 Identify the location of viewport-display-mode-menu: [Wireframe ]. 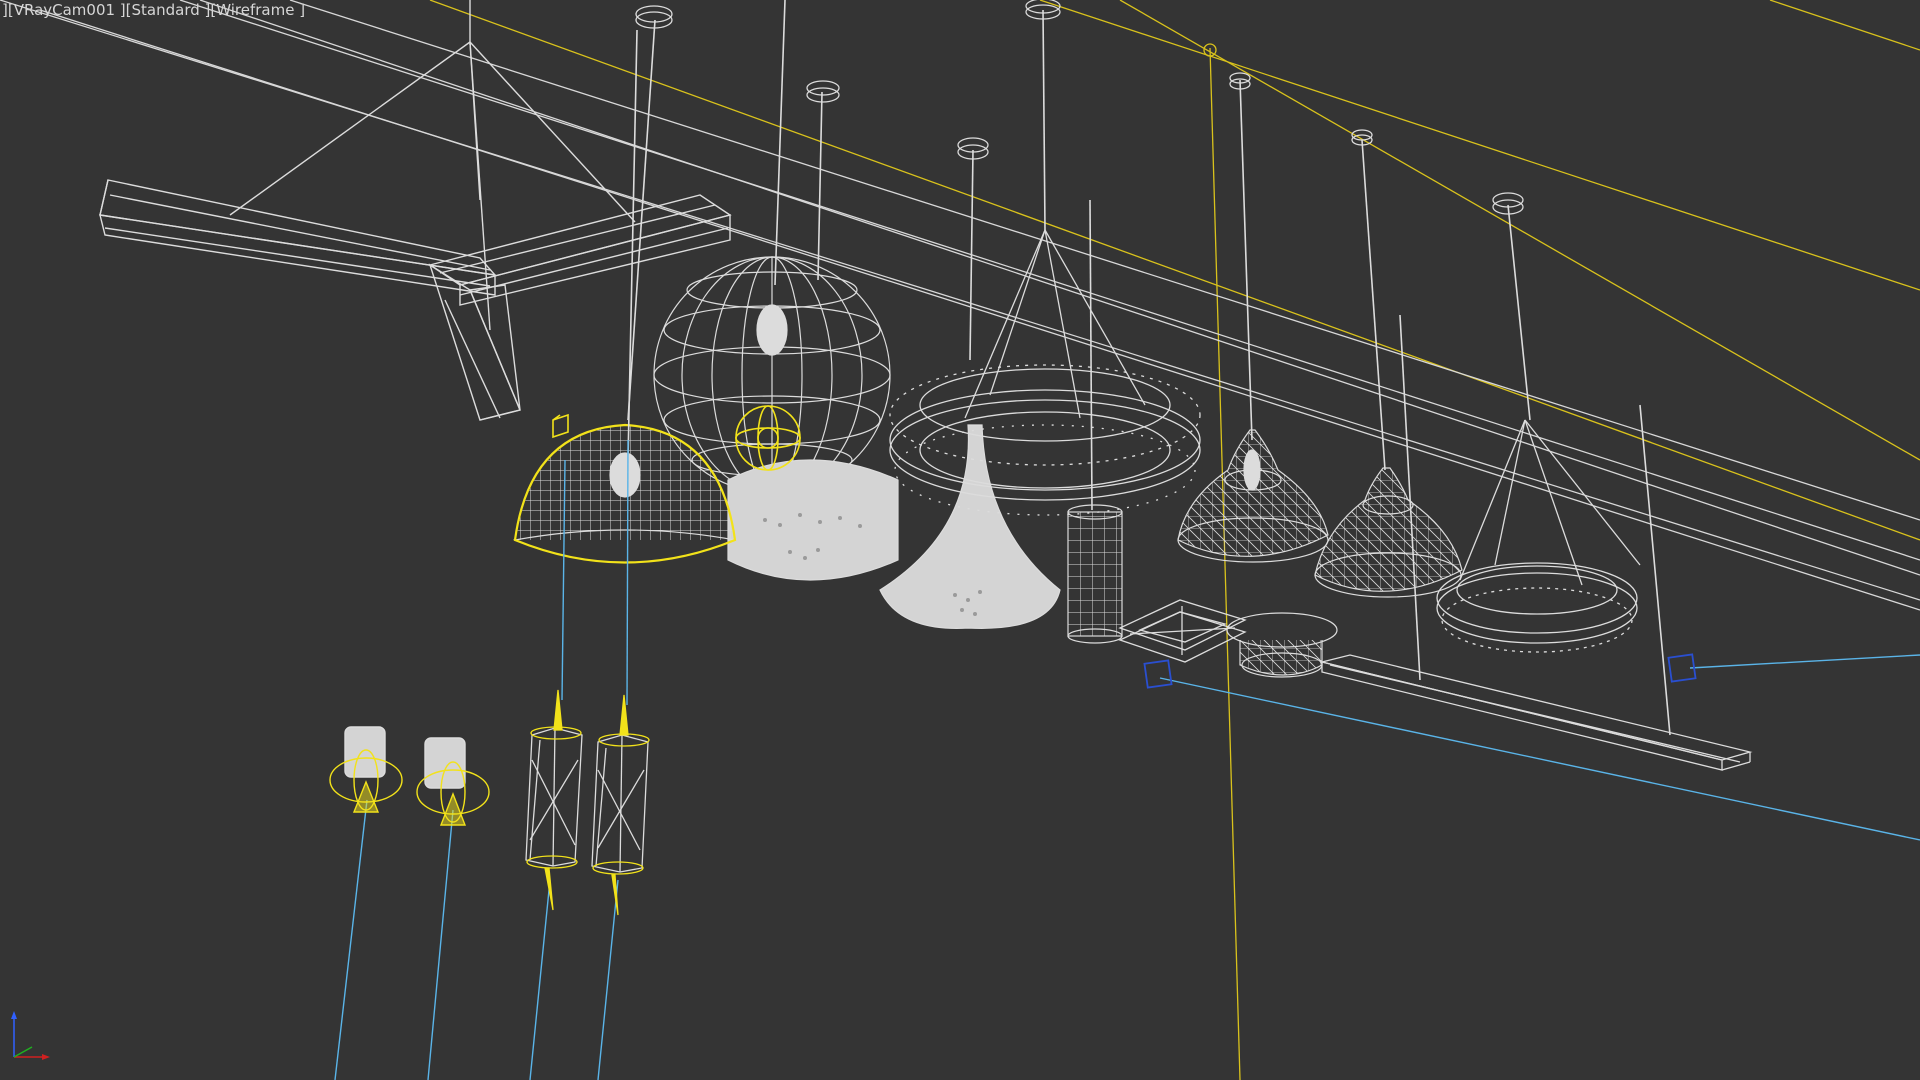
(257, 10).